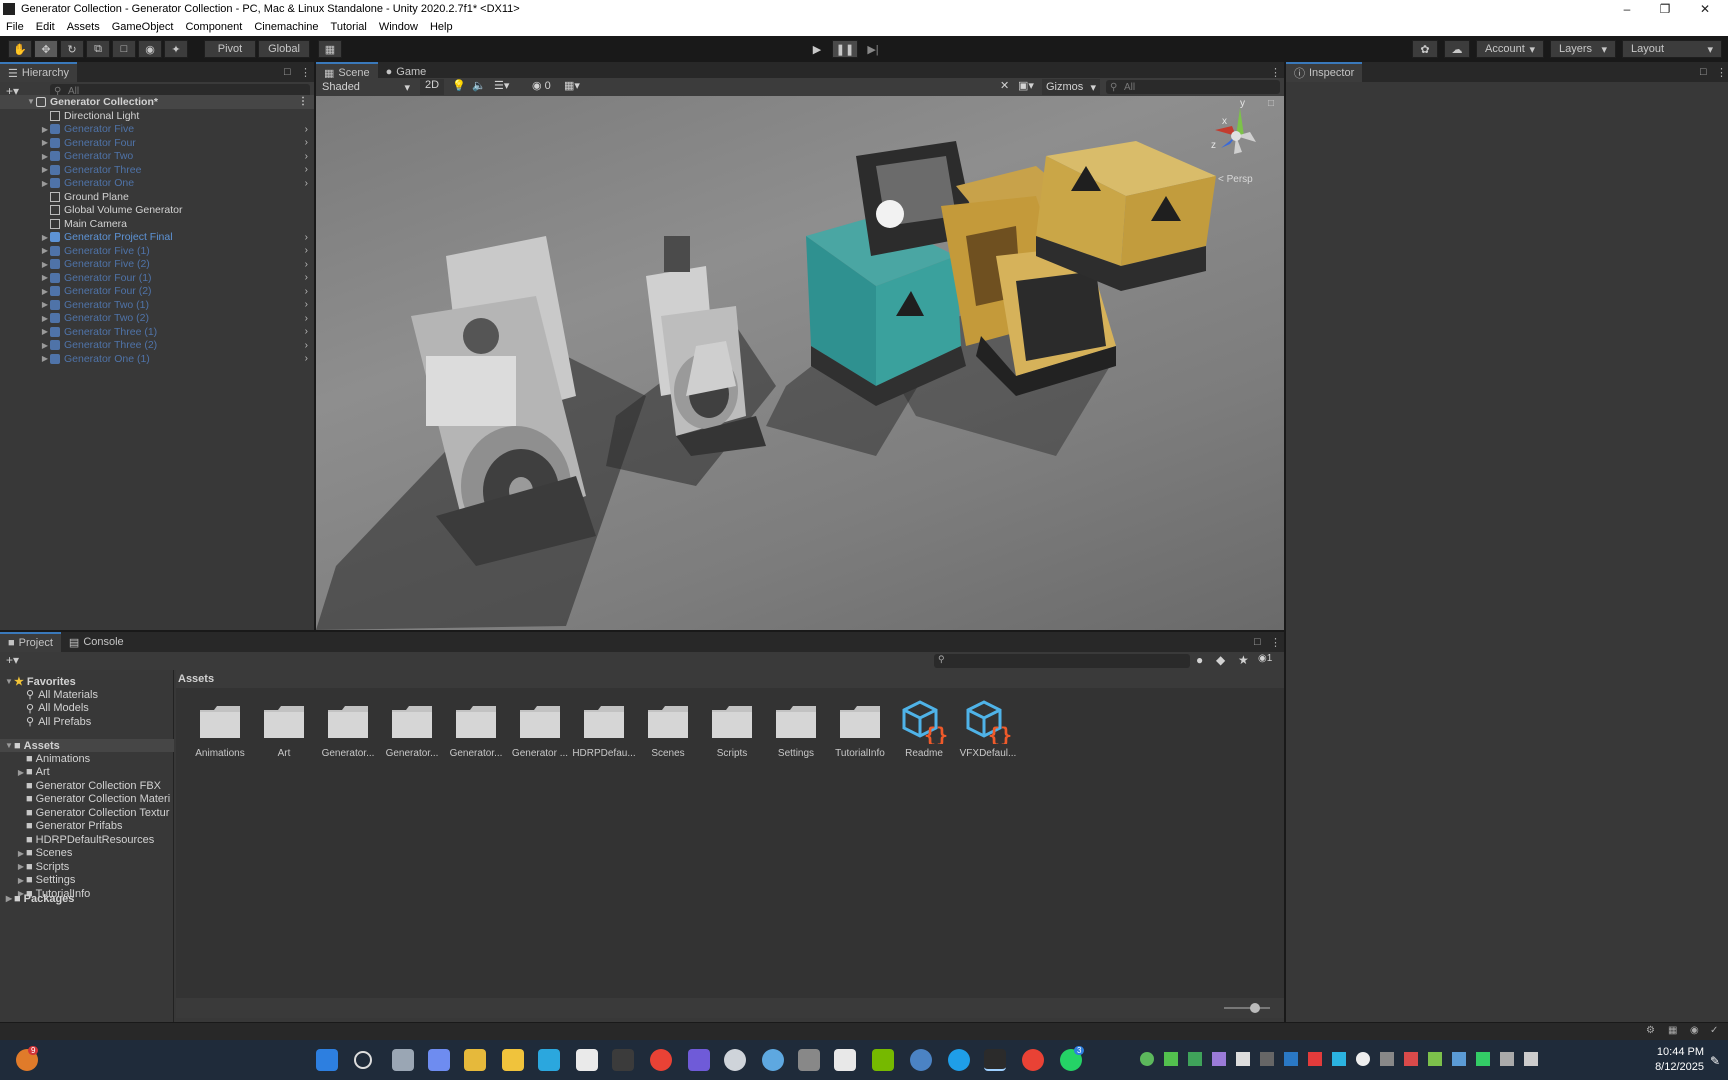  What do you see at coordinates (1235, 179) in the screenshot?
I see `persp-label: < Persp` at bounding box center [1235, 179].